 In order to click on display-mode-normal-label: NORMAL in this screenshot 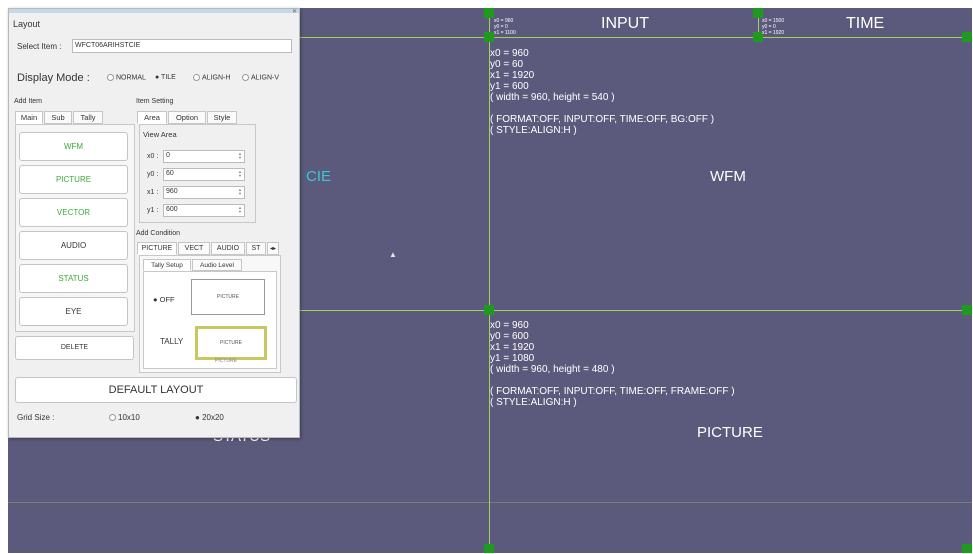, I will do `click(131, 78)`.